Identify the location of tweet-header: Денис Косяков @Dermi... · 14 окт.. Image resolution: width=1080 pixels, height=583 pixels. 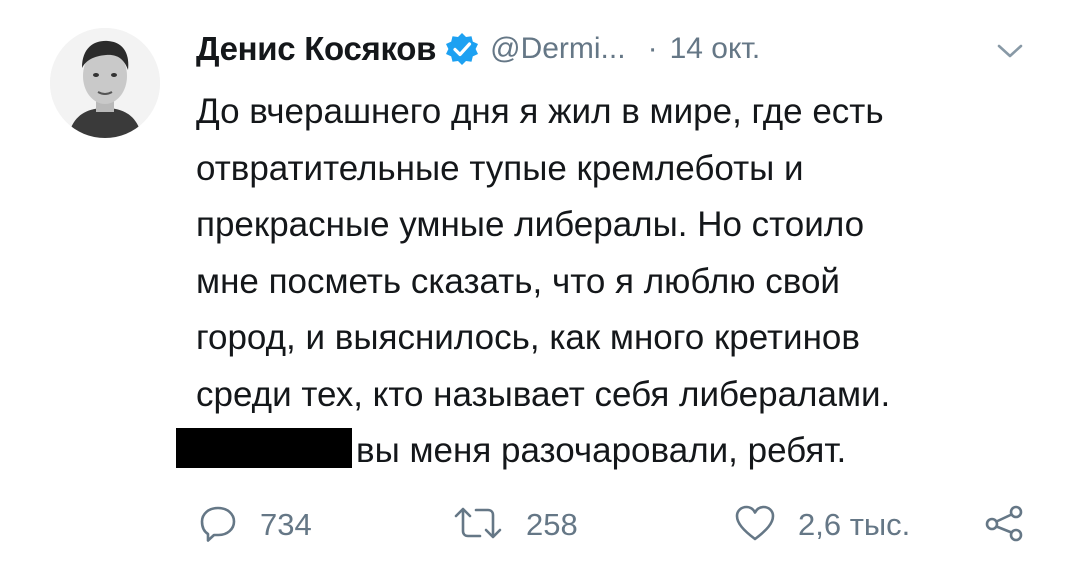
(478, 49).